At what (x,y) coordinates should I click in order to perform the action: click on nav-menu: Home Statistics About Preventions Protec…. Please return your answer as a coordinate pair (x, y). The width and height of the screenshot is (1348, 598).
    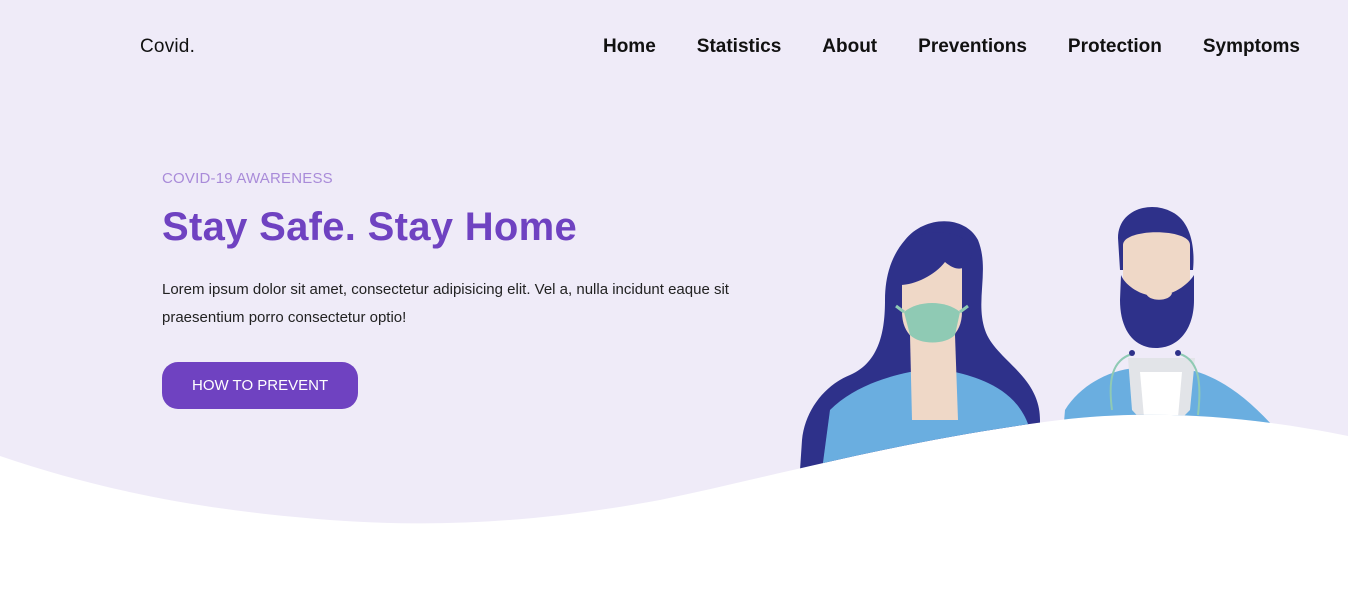
    Looking at the image, I should click on (951, 47).